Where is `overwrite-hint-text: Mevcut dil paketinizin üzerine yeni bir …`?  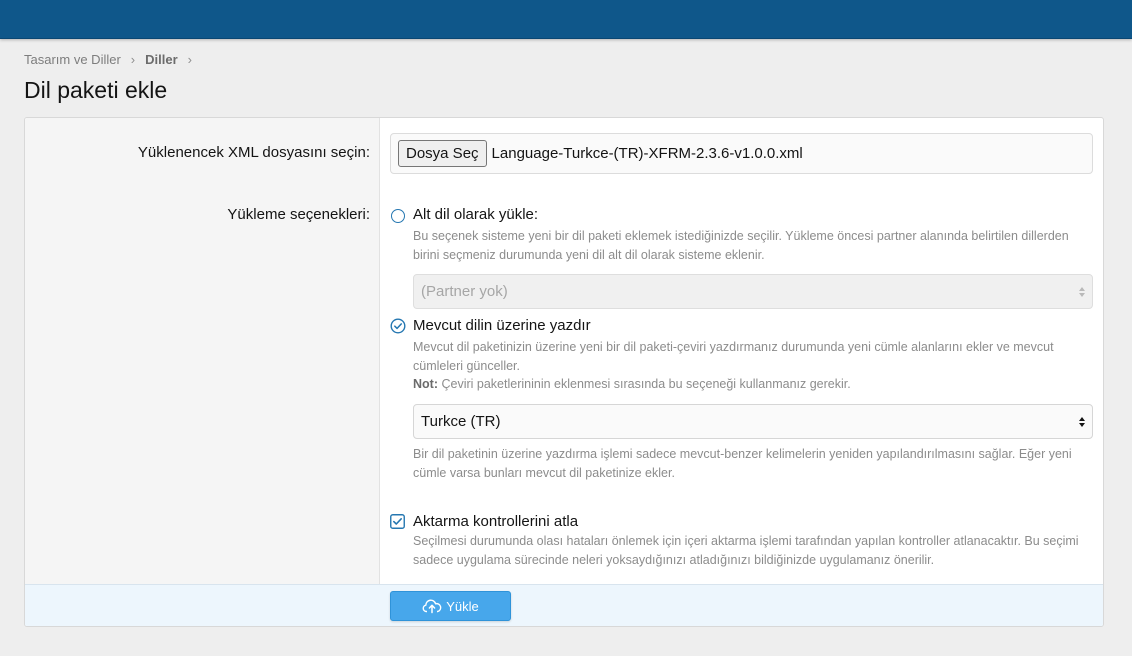 overwrite-hint-text: Mevcut dil paketinizin üzerine yeni bir … is located at coordinates (733, 356).